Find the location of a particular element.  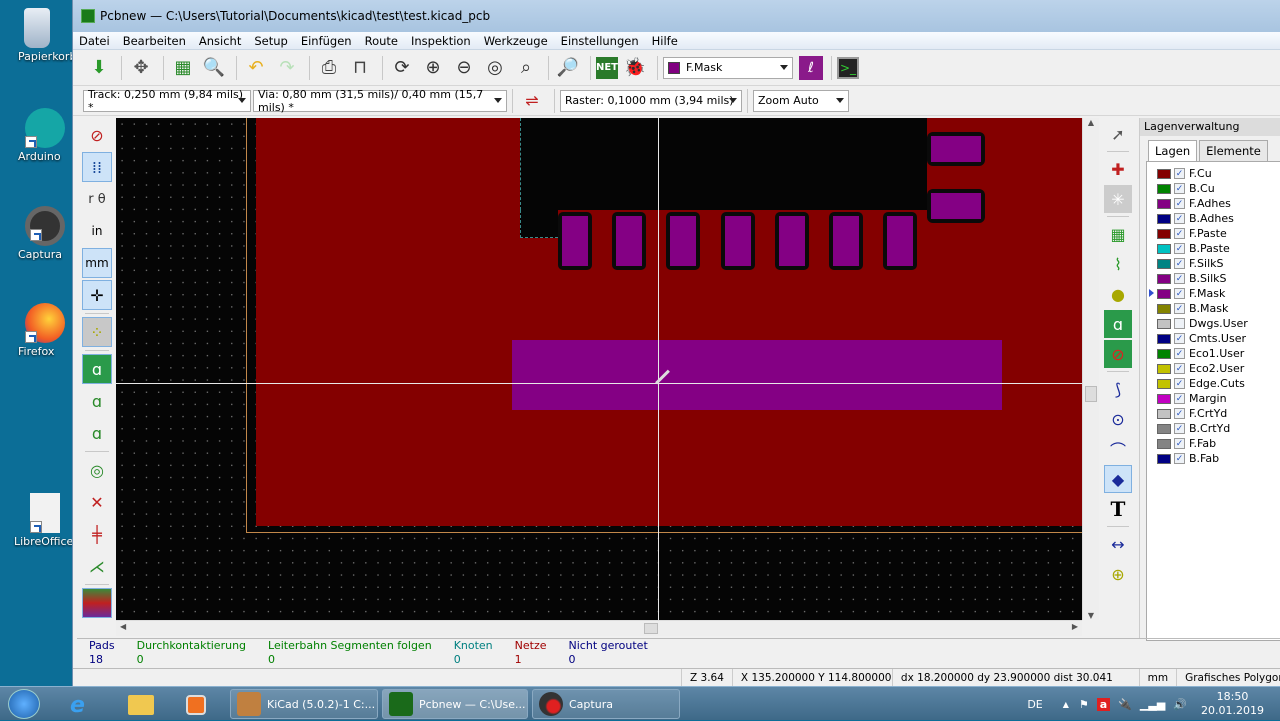

drc-bug-icon: 🐞 is located at coordinates (635, 68).